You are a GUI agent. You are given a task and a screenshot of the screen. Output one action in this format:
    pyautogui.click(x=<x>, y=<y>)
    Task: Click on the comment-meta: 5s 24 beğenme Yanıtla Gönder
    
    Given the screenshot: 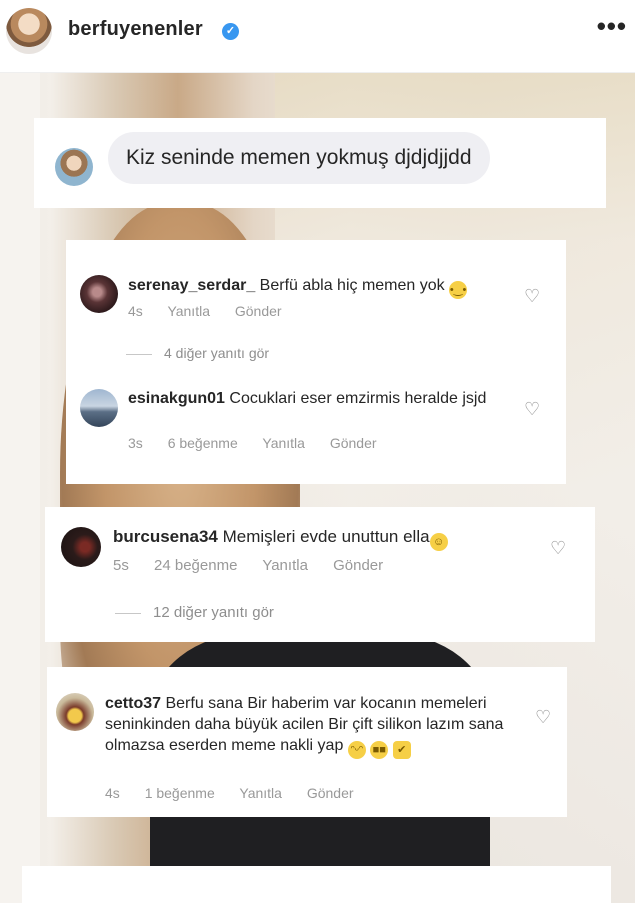 What is the action you would take?
    pyautogui.click(x=258, y=565)
    